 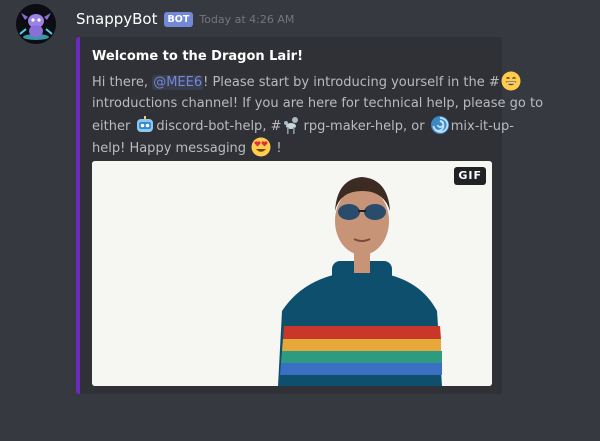 What do you see at coordinates (470, 176) in the screenshot?
I see `gif-badge: GIF` at bounding box center [470, 176].